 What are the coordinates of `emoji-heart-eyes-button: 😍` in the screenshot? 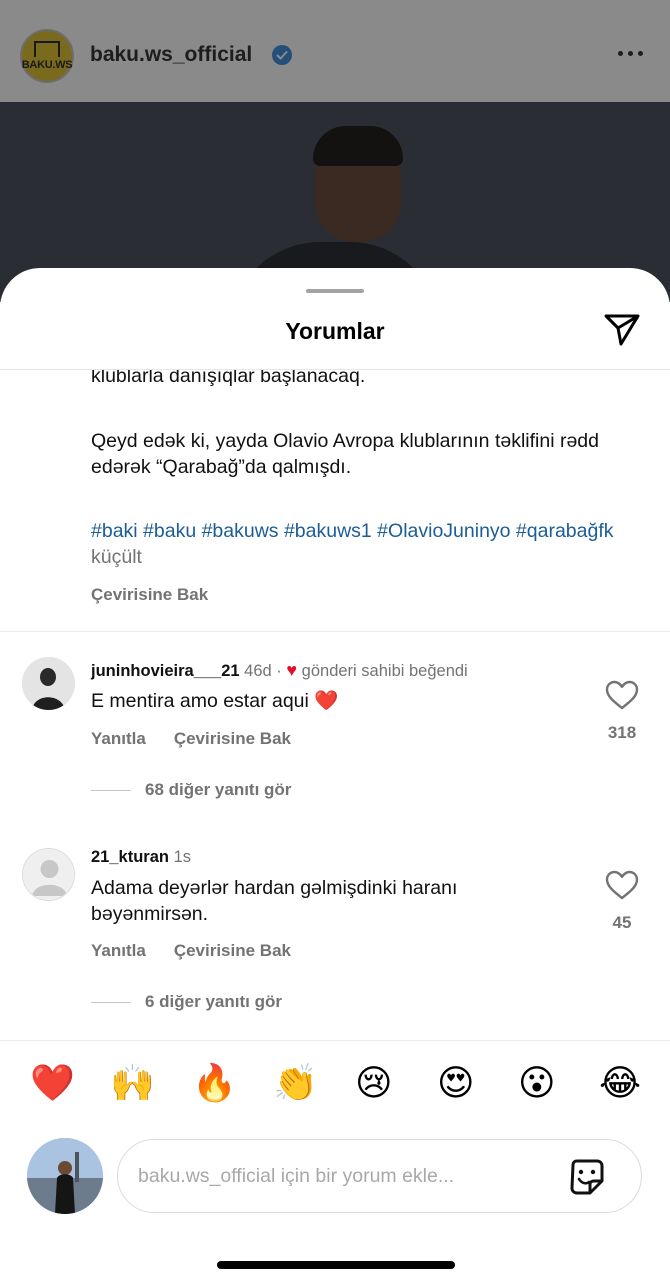 It's located at (456, 1084).